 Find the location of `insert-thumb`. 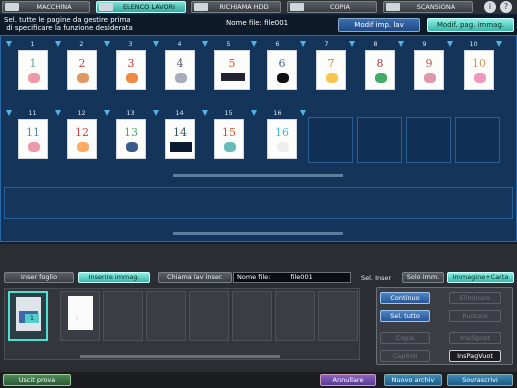

insert-thumb is located at coordinates (80, 316).